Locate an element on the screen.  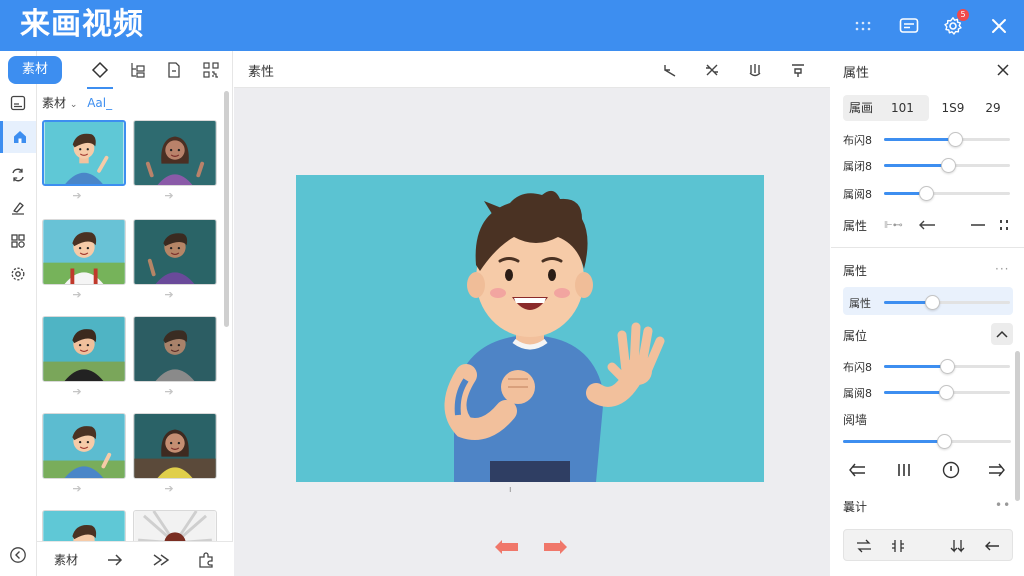
split-icon is located at coordinates (898, 546).